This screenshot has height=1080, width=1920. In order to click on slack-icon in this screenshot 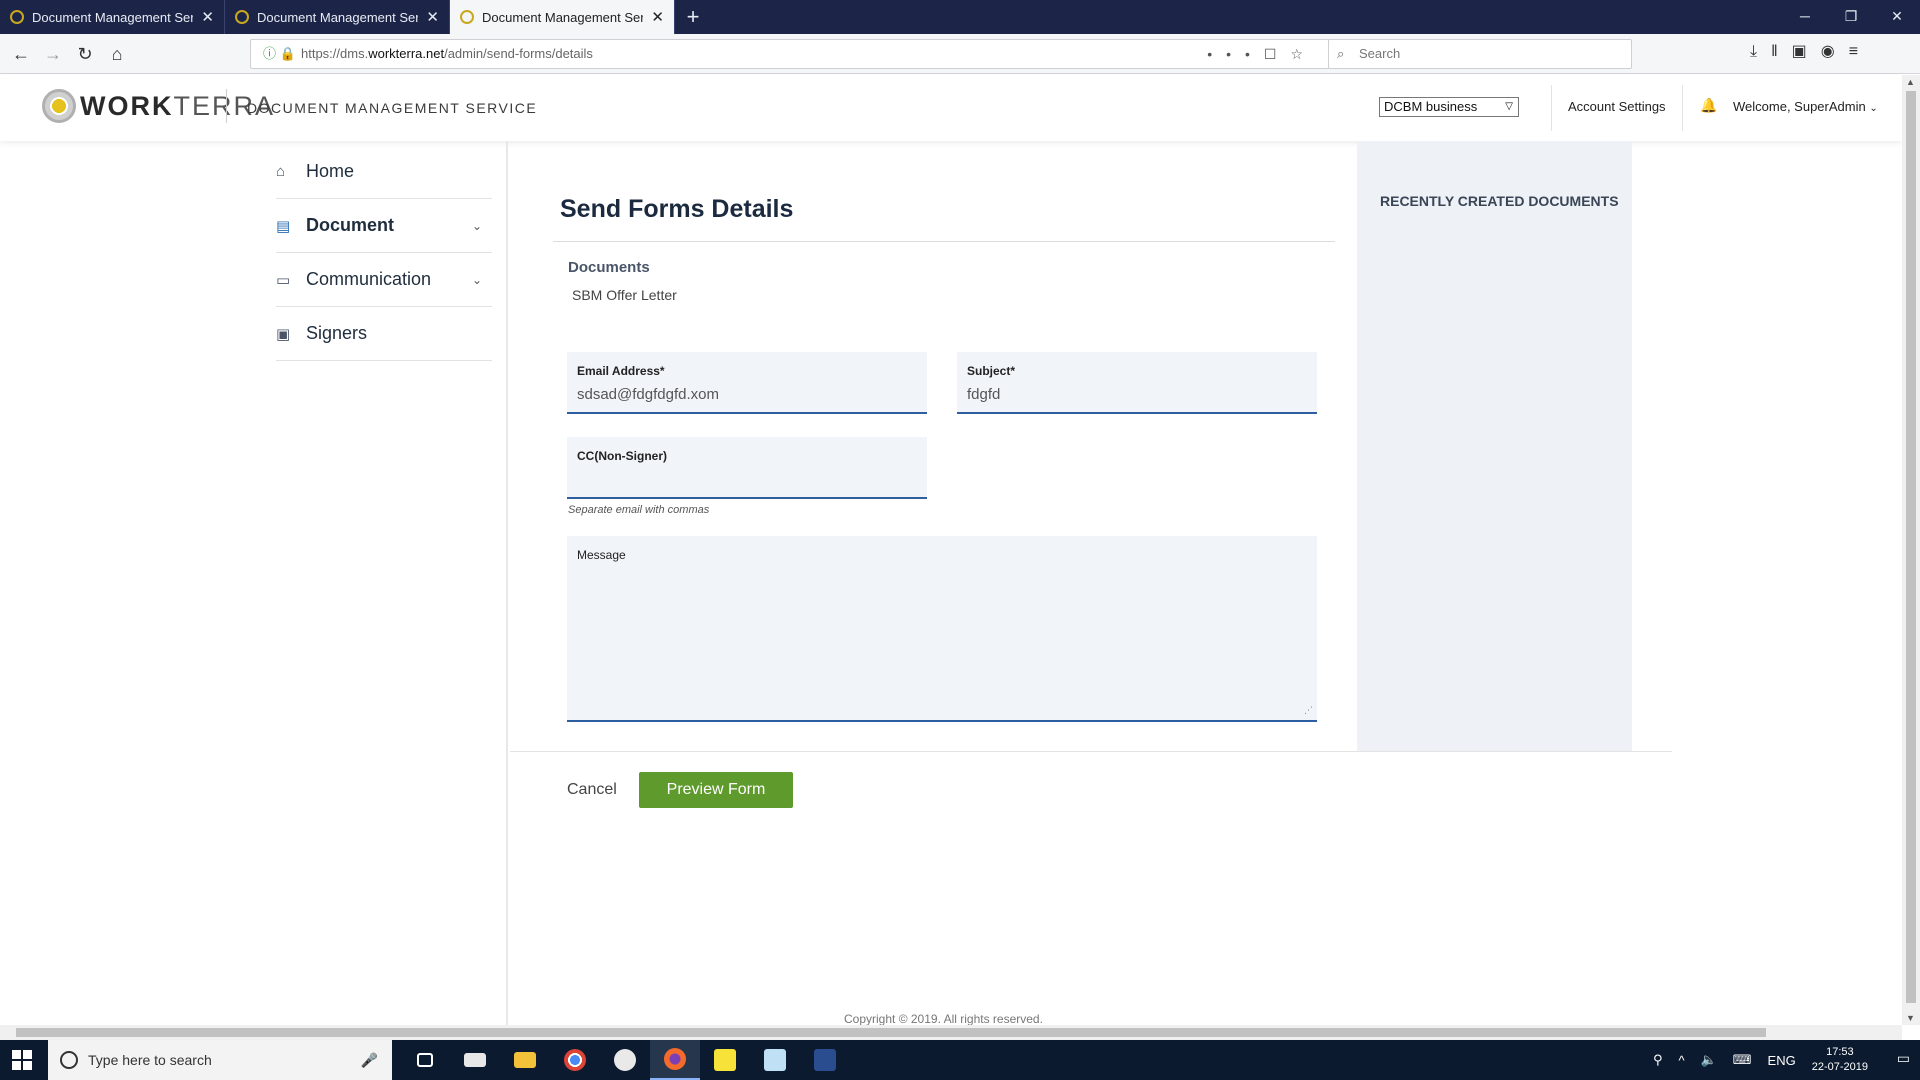, I will do `click(625, 1060)`.